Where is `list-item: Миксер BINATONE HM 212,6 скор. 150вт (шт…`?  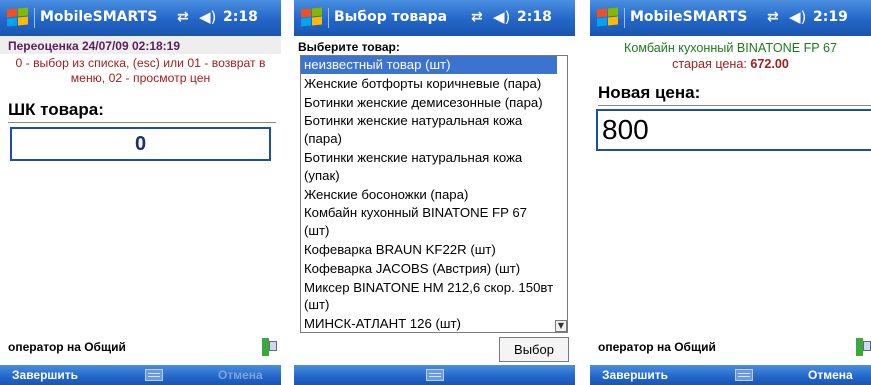 list-item: Миксер BINATONE HM 212,6 скор. 150вт (шт… is located at coordinates (429, 297).